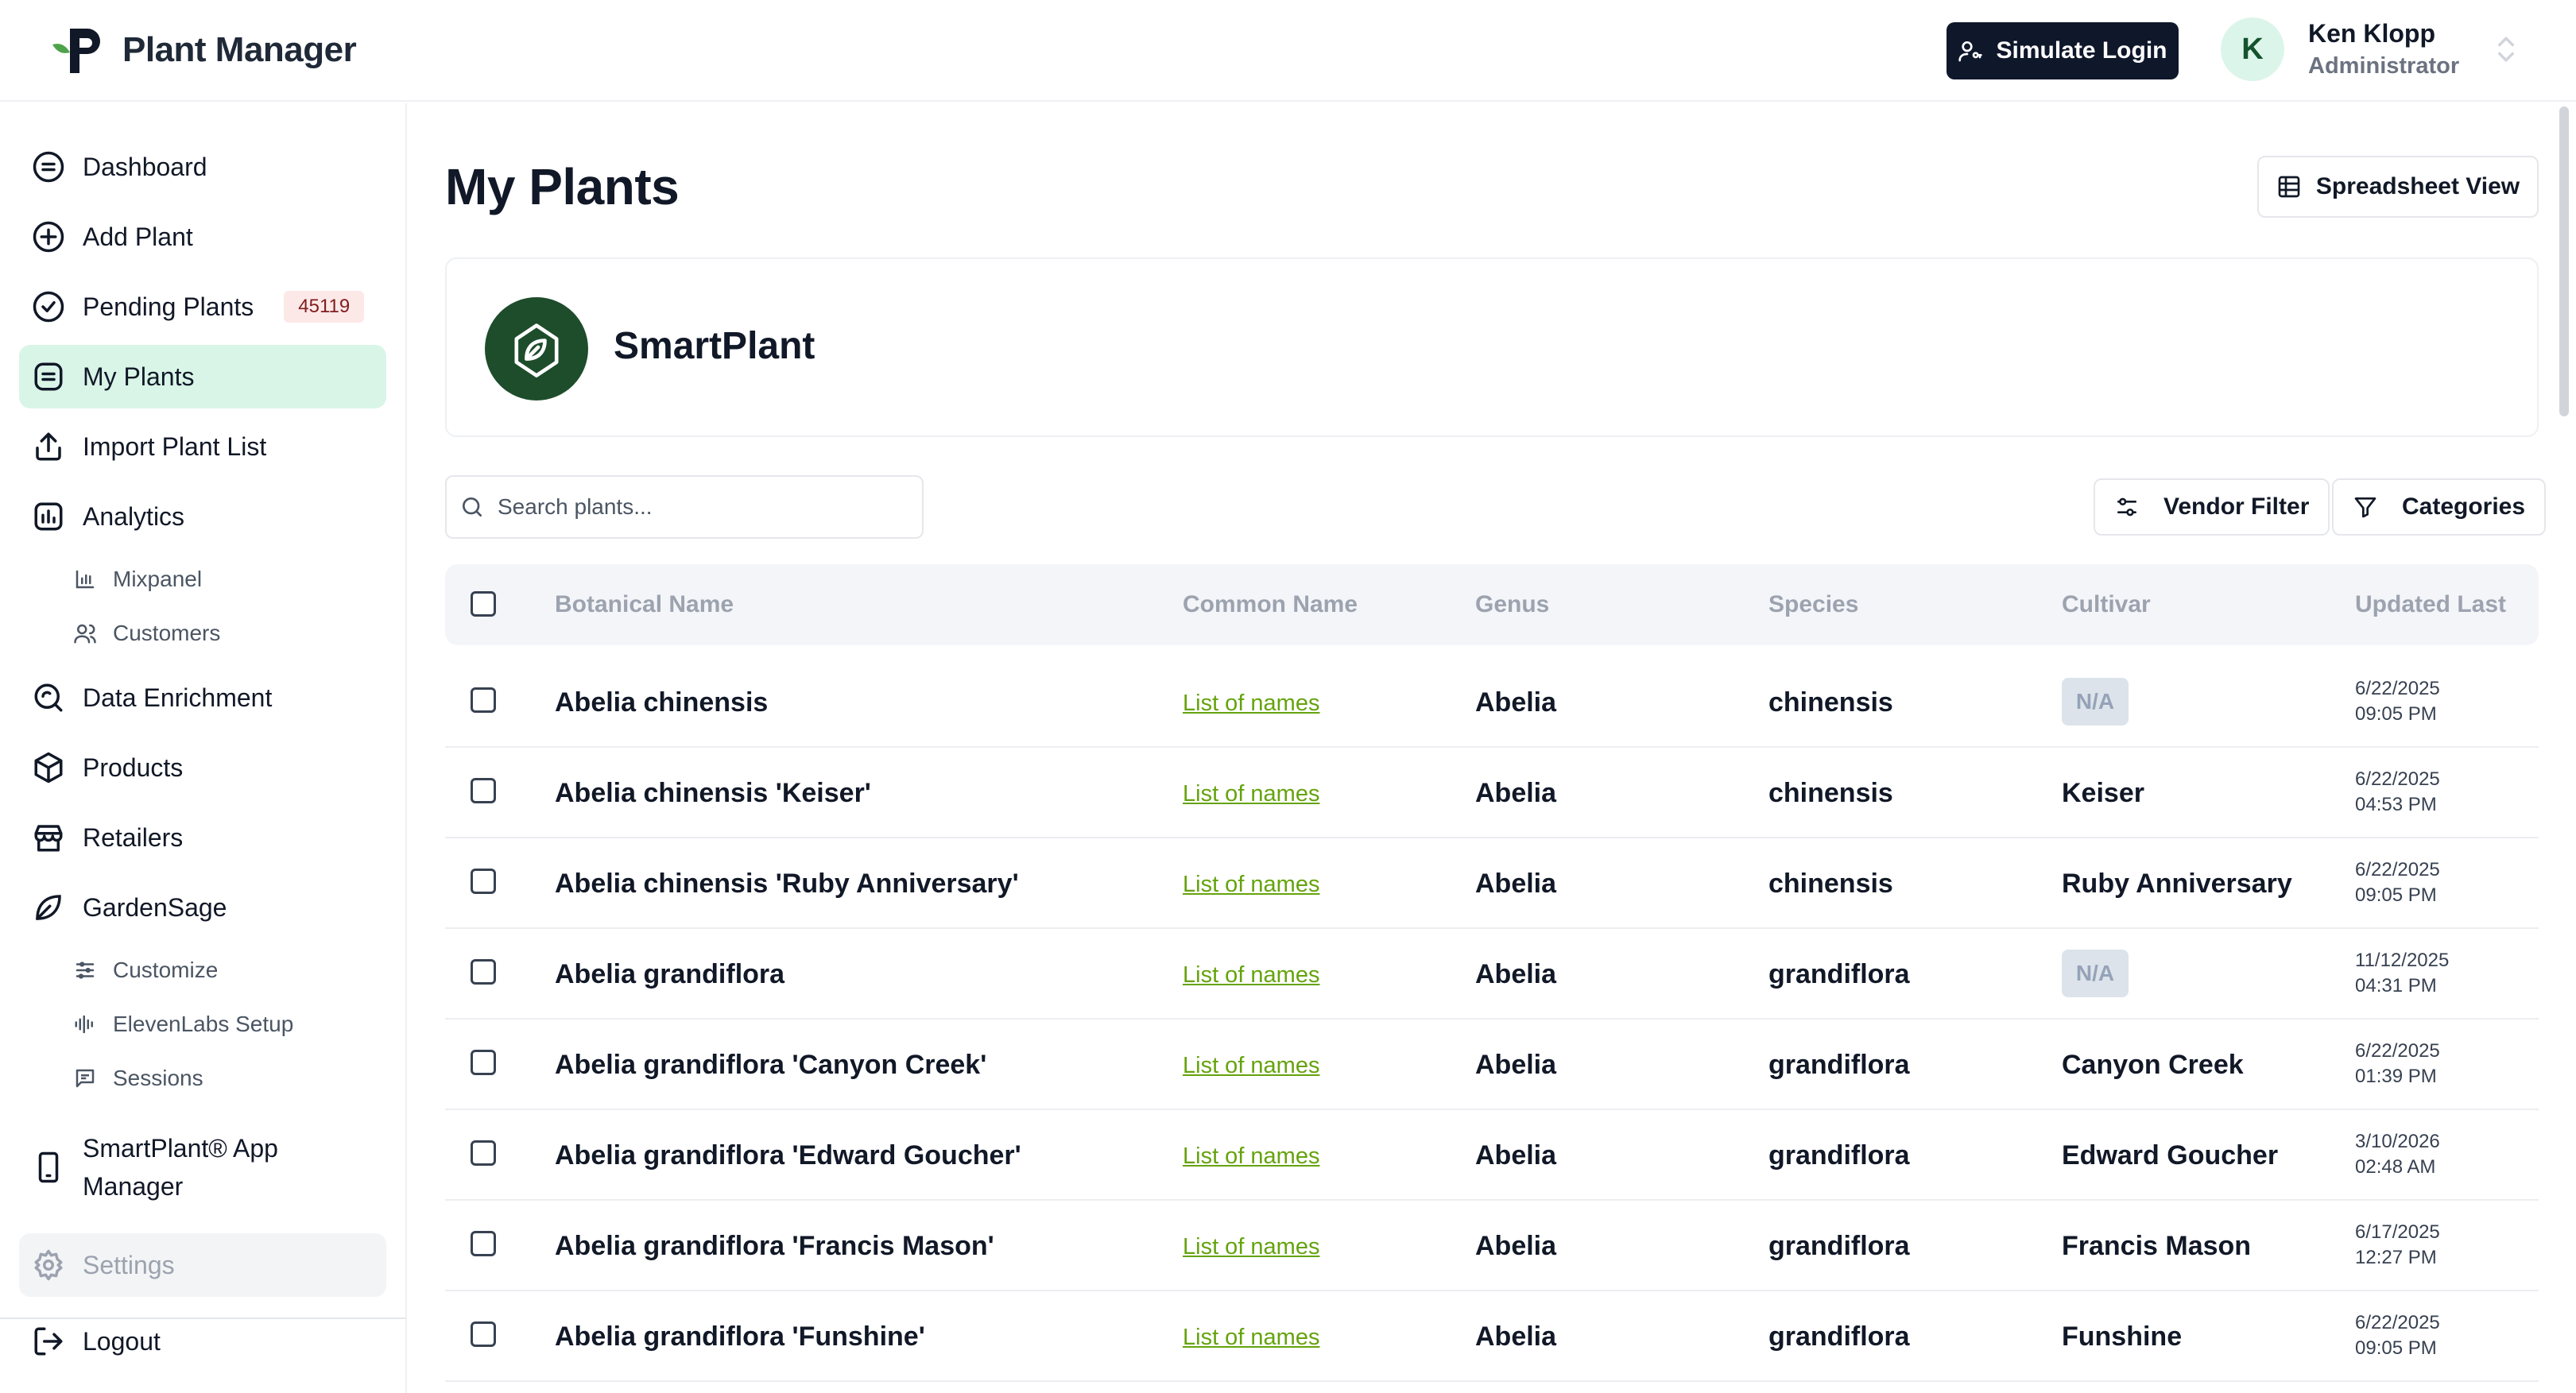 This screenshot has height=1393, width=2576. I want to click on sidebar-item-settings: Settings, so click(202, 1265).